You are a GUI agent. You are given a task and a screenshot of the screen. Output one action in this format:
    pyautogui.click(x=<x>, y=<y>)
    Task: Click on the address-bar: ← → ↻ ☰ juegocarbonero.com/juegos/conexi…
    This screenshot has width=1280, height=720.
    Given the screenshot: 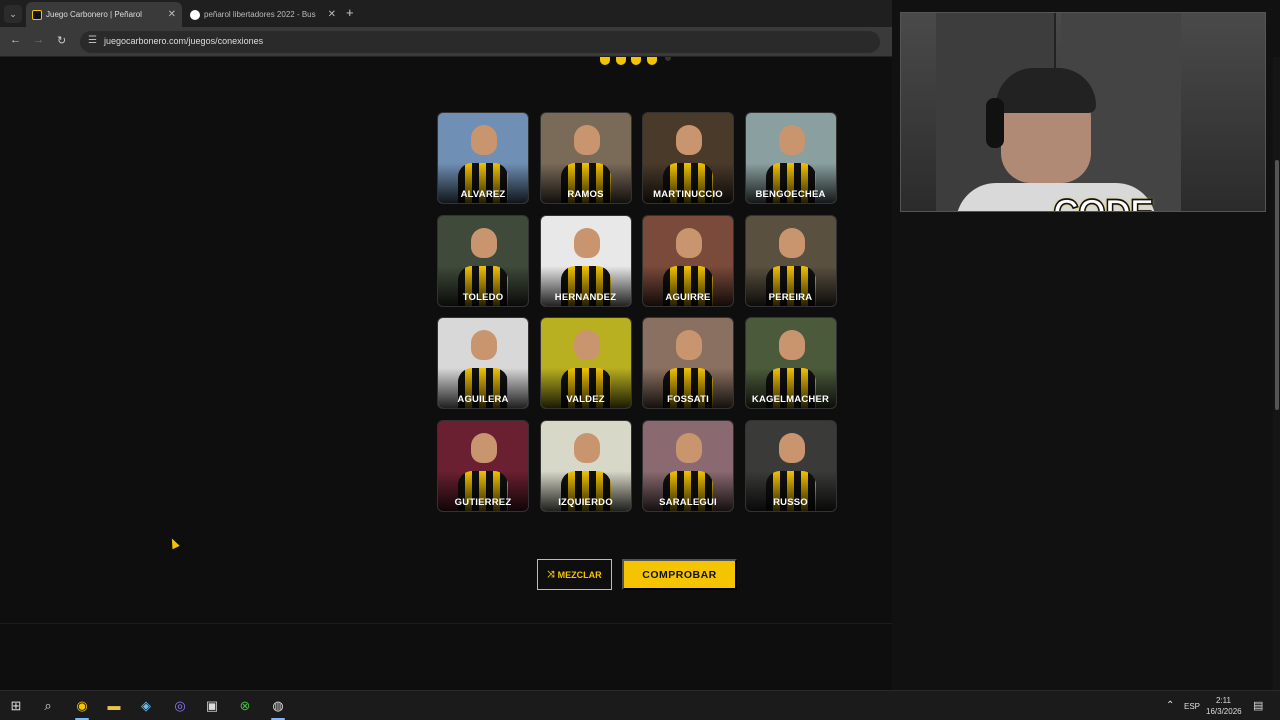 What is the action you would take?
    pyautogui.click(x=446, y=42)
    